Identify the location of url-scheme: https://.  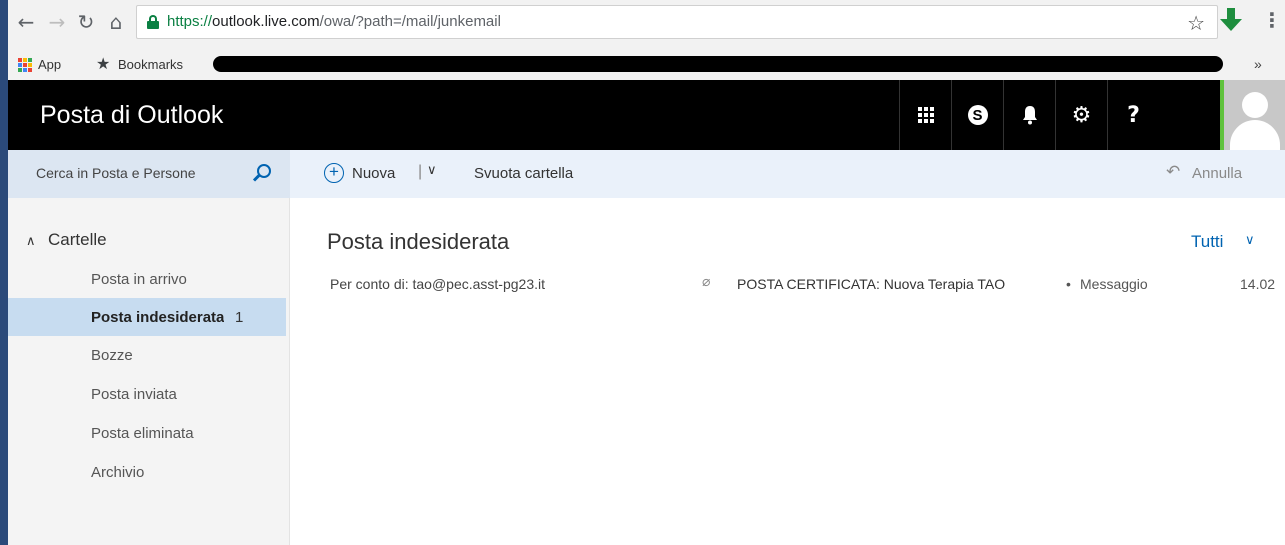
(190, 21).